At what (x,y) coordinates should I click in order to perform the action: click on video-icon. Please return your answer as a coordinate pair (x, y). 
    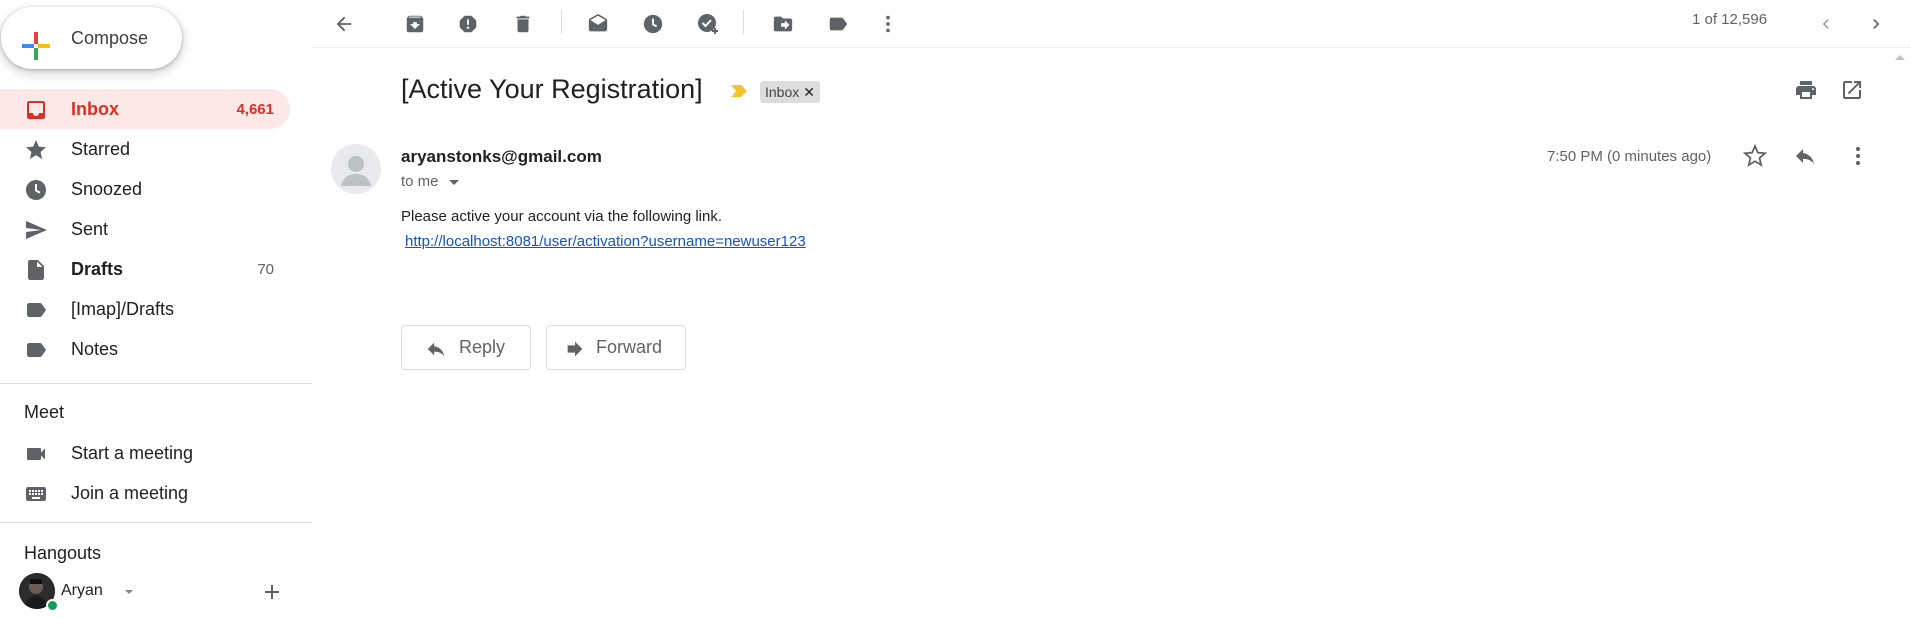
    Looking at the image, I should click on (36, 454).